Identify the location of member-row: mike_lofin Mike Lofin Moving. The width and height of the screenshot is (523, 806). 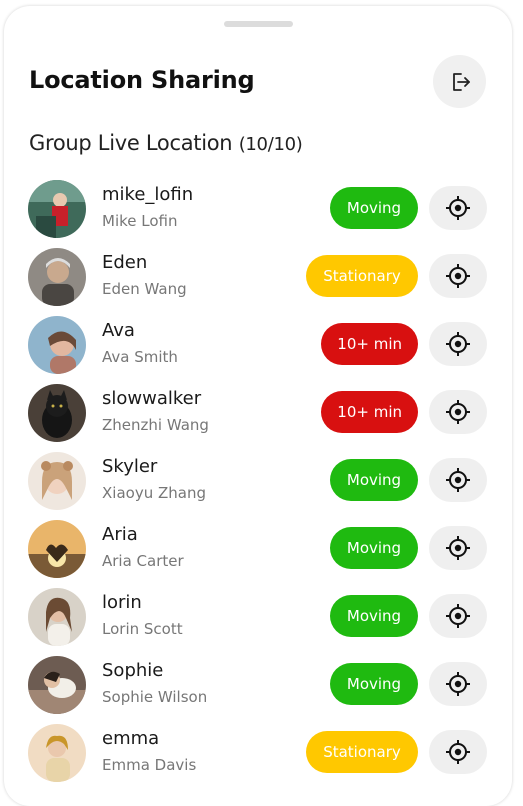
(258, 210).